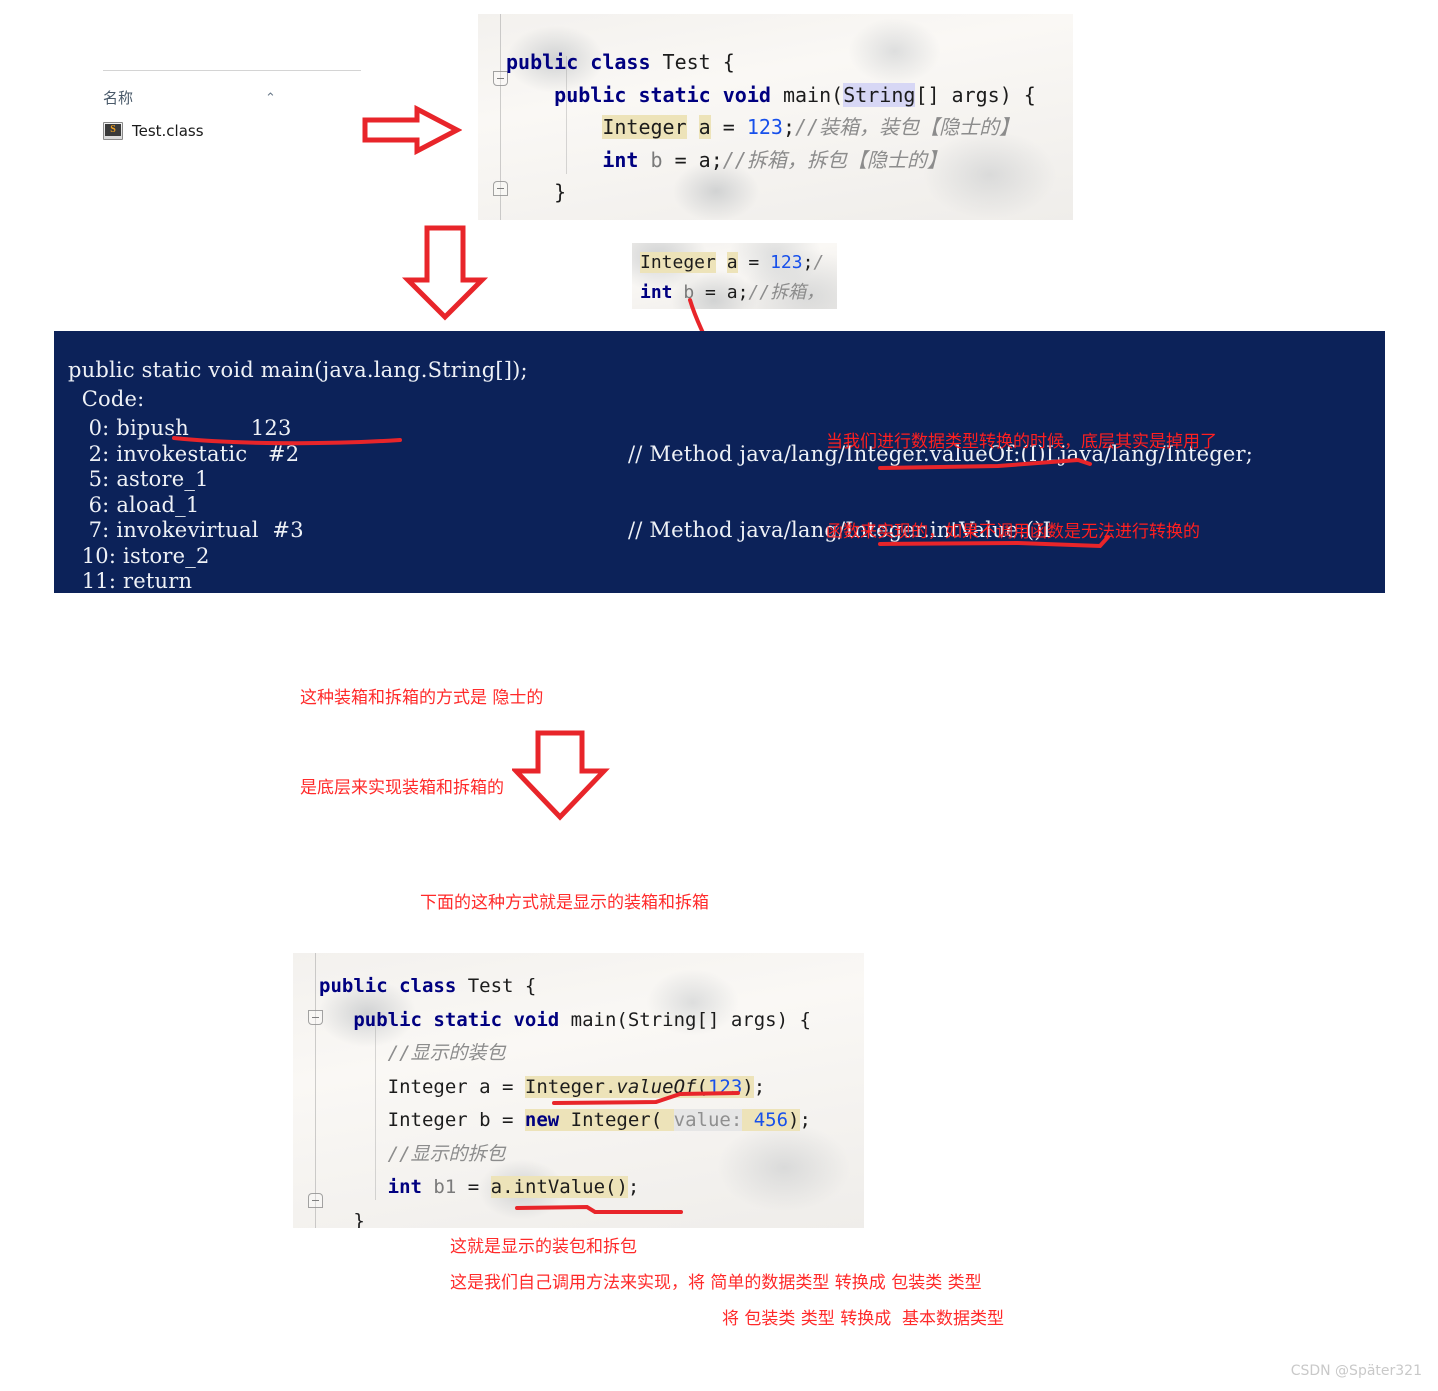 This screenshot has width=1438, height=1391. Describe the element at coordinates (232, 97) in the screenshot. I see `explorer-column-header-name: 名称` at that location.